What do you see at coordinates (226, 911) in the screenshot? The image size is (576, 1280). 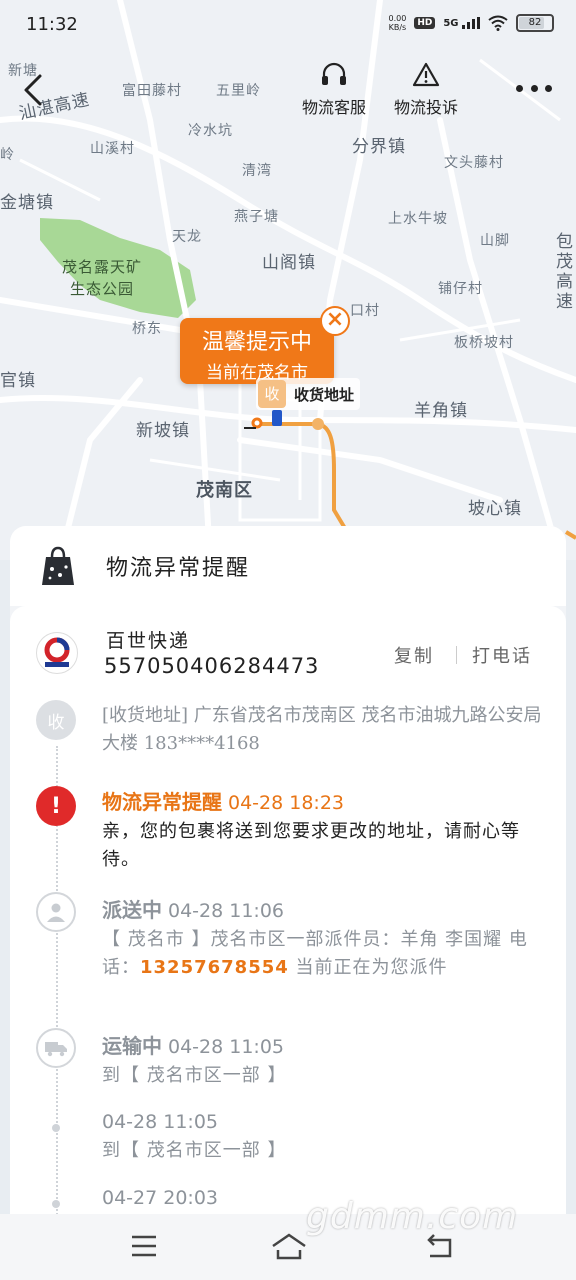 I see `event-time: 04-28 11:06` at bounding box center [226, 911].